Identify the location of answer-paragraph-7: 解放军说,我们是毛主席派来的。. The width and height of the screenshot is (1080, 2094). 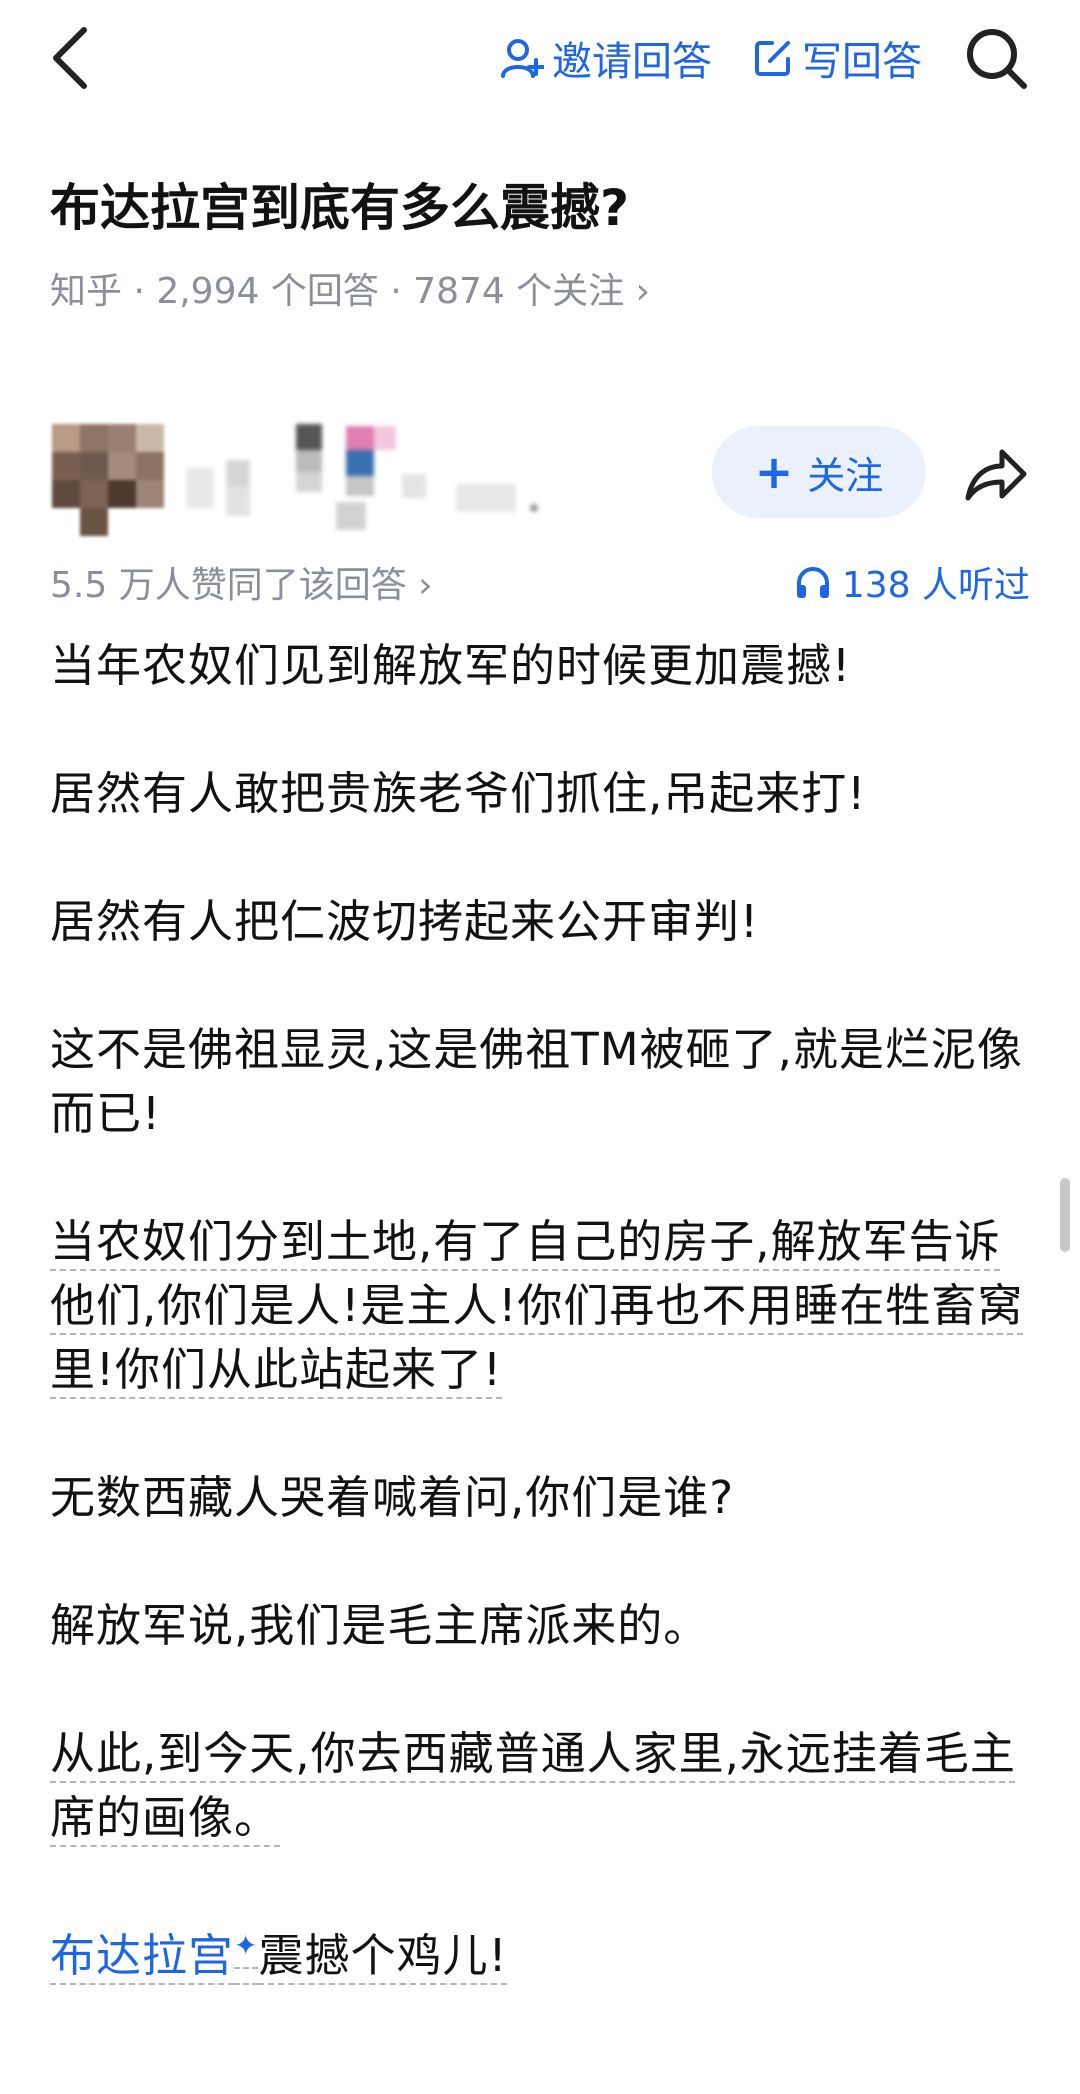
(380, 1625).